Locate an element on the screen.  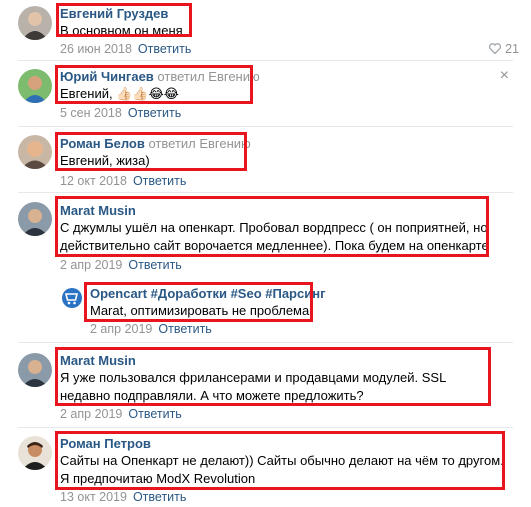
comment-date: 26 июн 2018 is located at coordinates (96, 49).